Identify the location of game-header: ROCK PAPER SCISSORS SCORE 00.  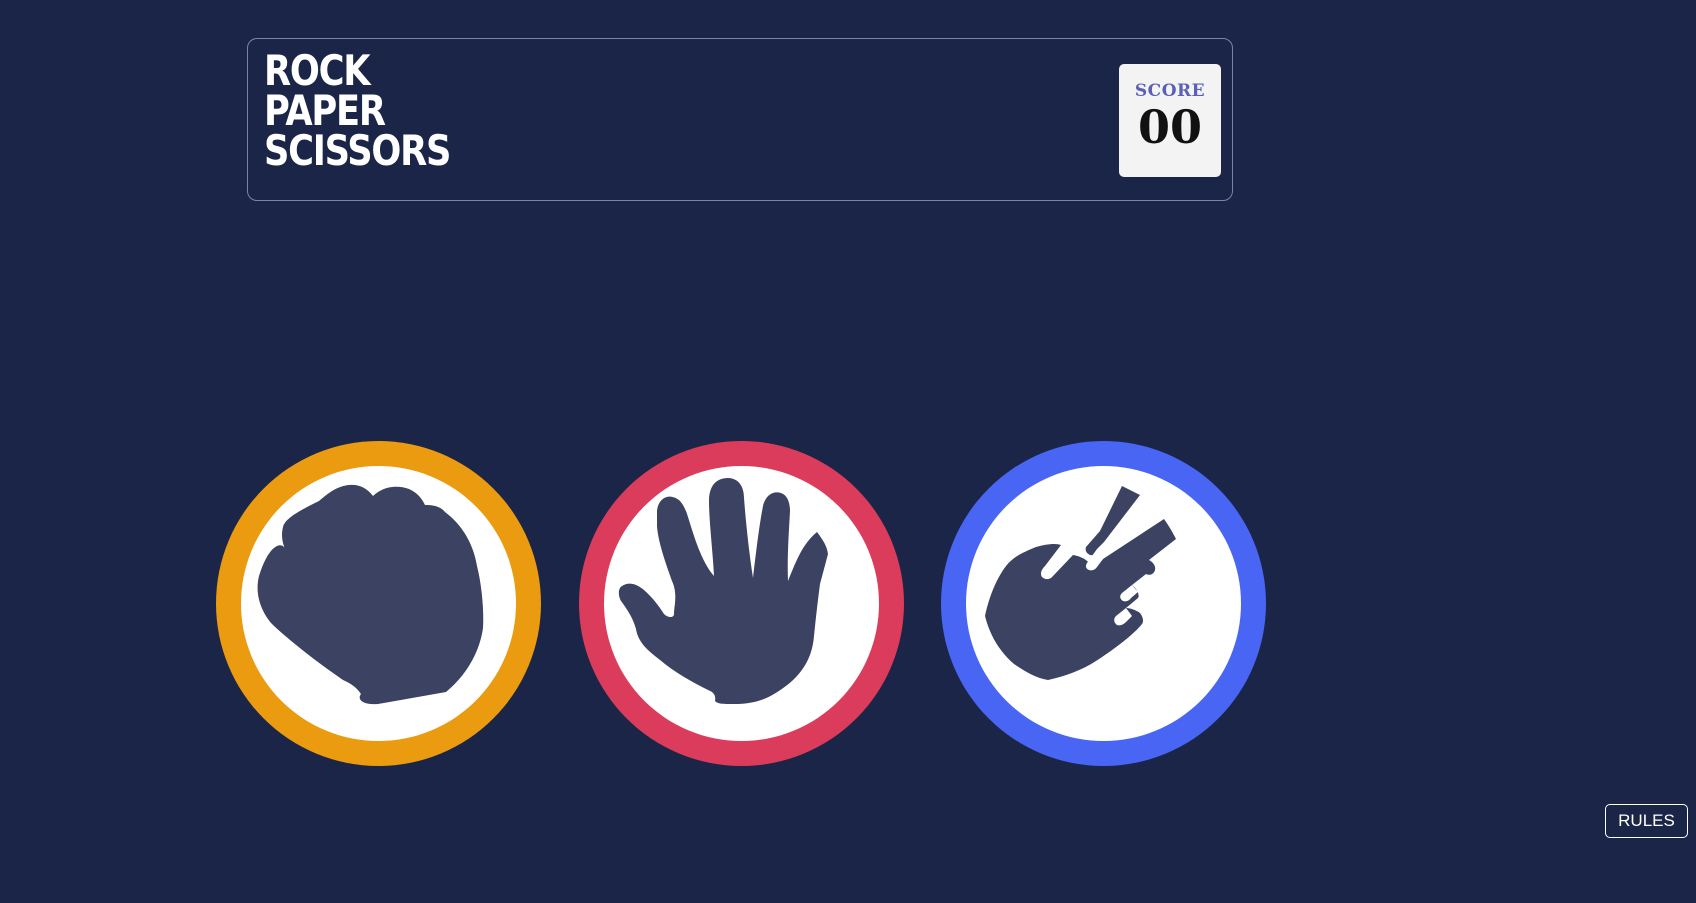
(740, 119).